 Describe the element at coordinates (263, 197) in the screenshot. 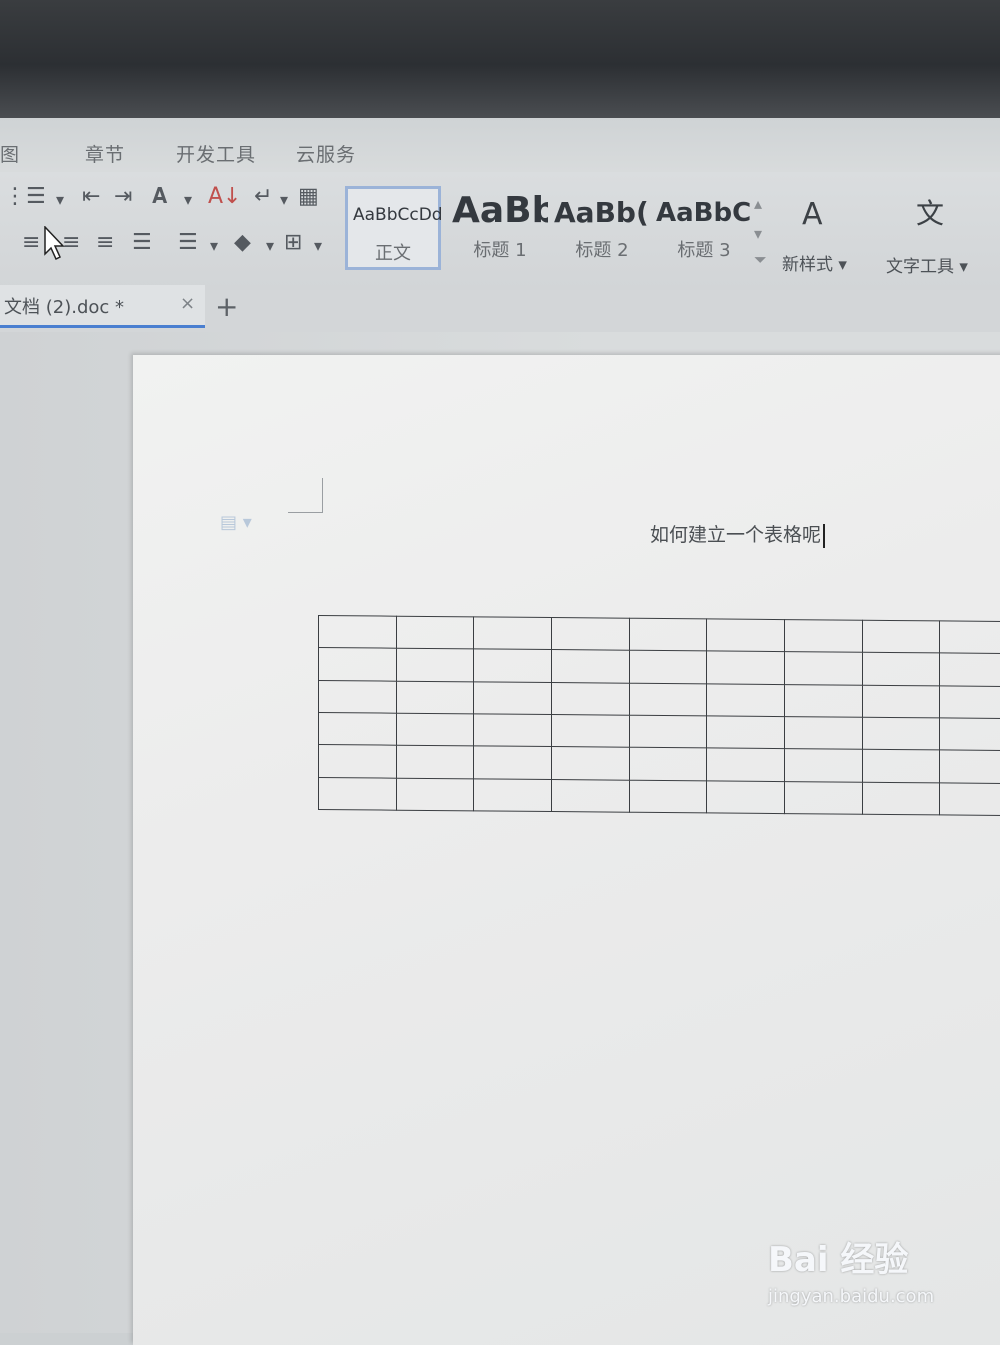

I see `show-marks-icon: ↵` at that location.